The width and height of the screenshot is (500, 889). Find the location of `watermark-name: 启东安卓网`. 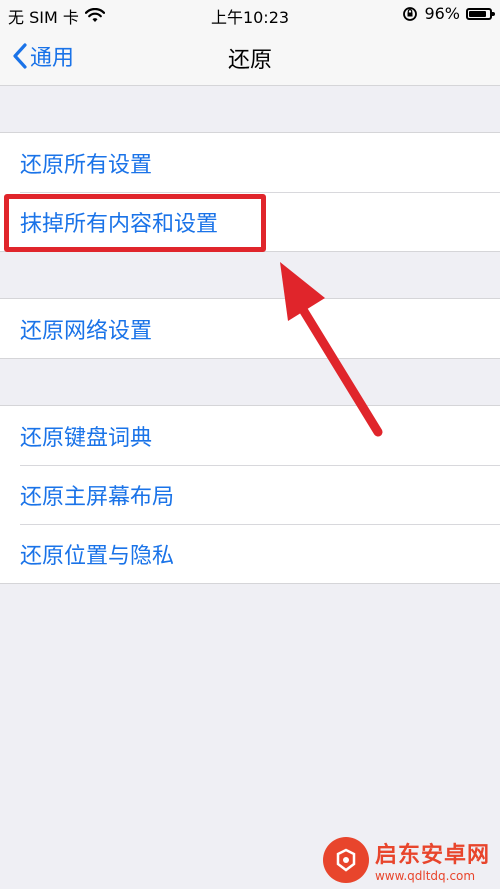

watermark-name: 启东安卓网 is located at coordinates (432, 855).